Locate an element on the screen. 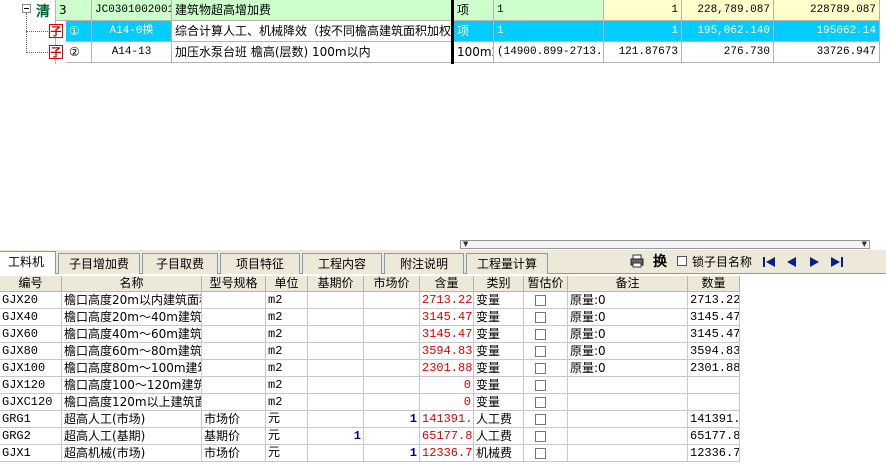 This screenshot has width=886, height=464. column-header: 型号规格 is located at coordinates (234, 284).